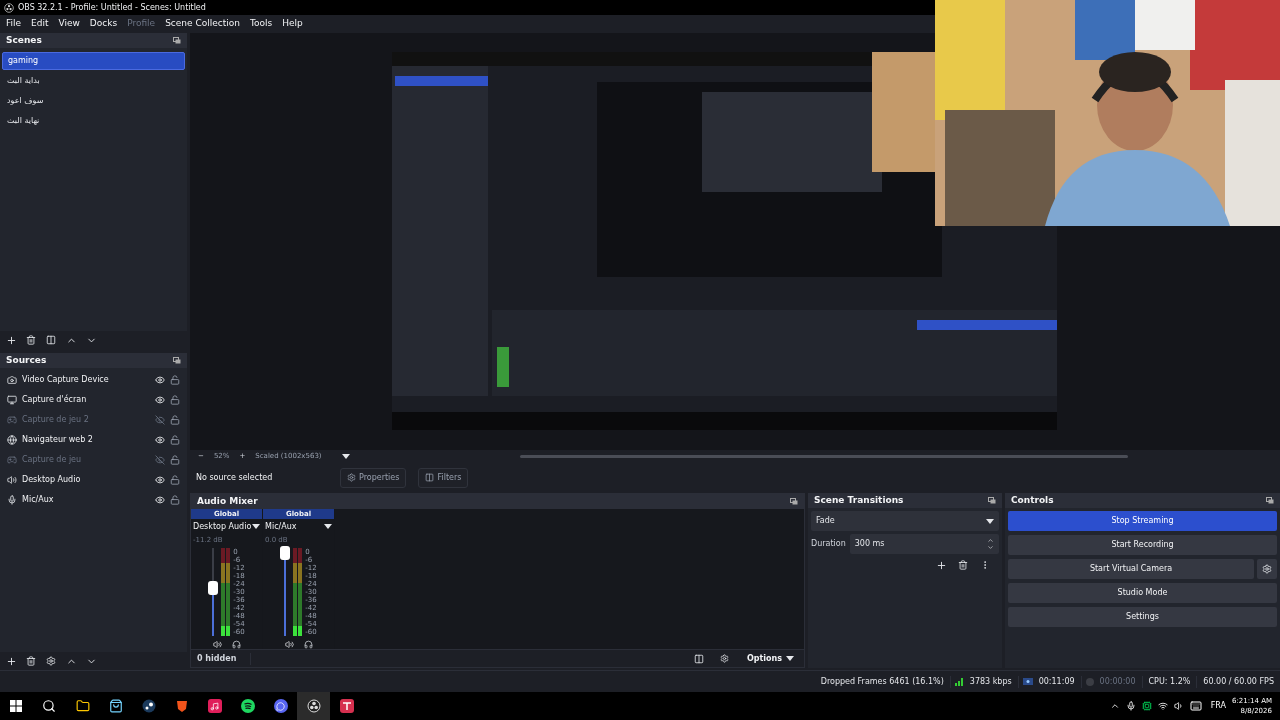  What do you see at coordinates (280, 706) in the screenshot?
I see `chat-icon` at bounding box center [280, 706].